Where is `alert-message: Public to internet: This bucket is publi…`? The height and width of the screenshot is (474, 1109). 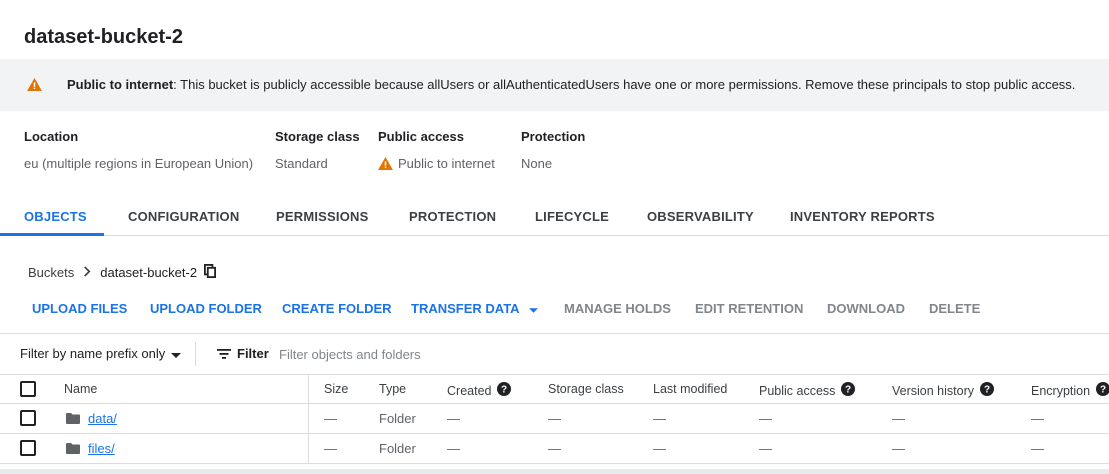
alert-message: Public to internet: This bucket is publi… is located at coordinates (571, 84).